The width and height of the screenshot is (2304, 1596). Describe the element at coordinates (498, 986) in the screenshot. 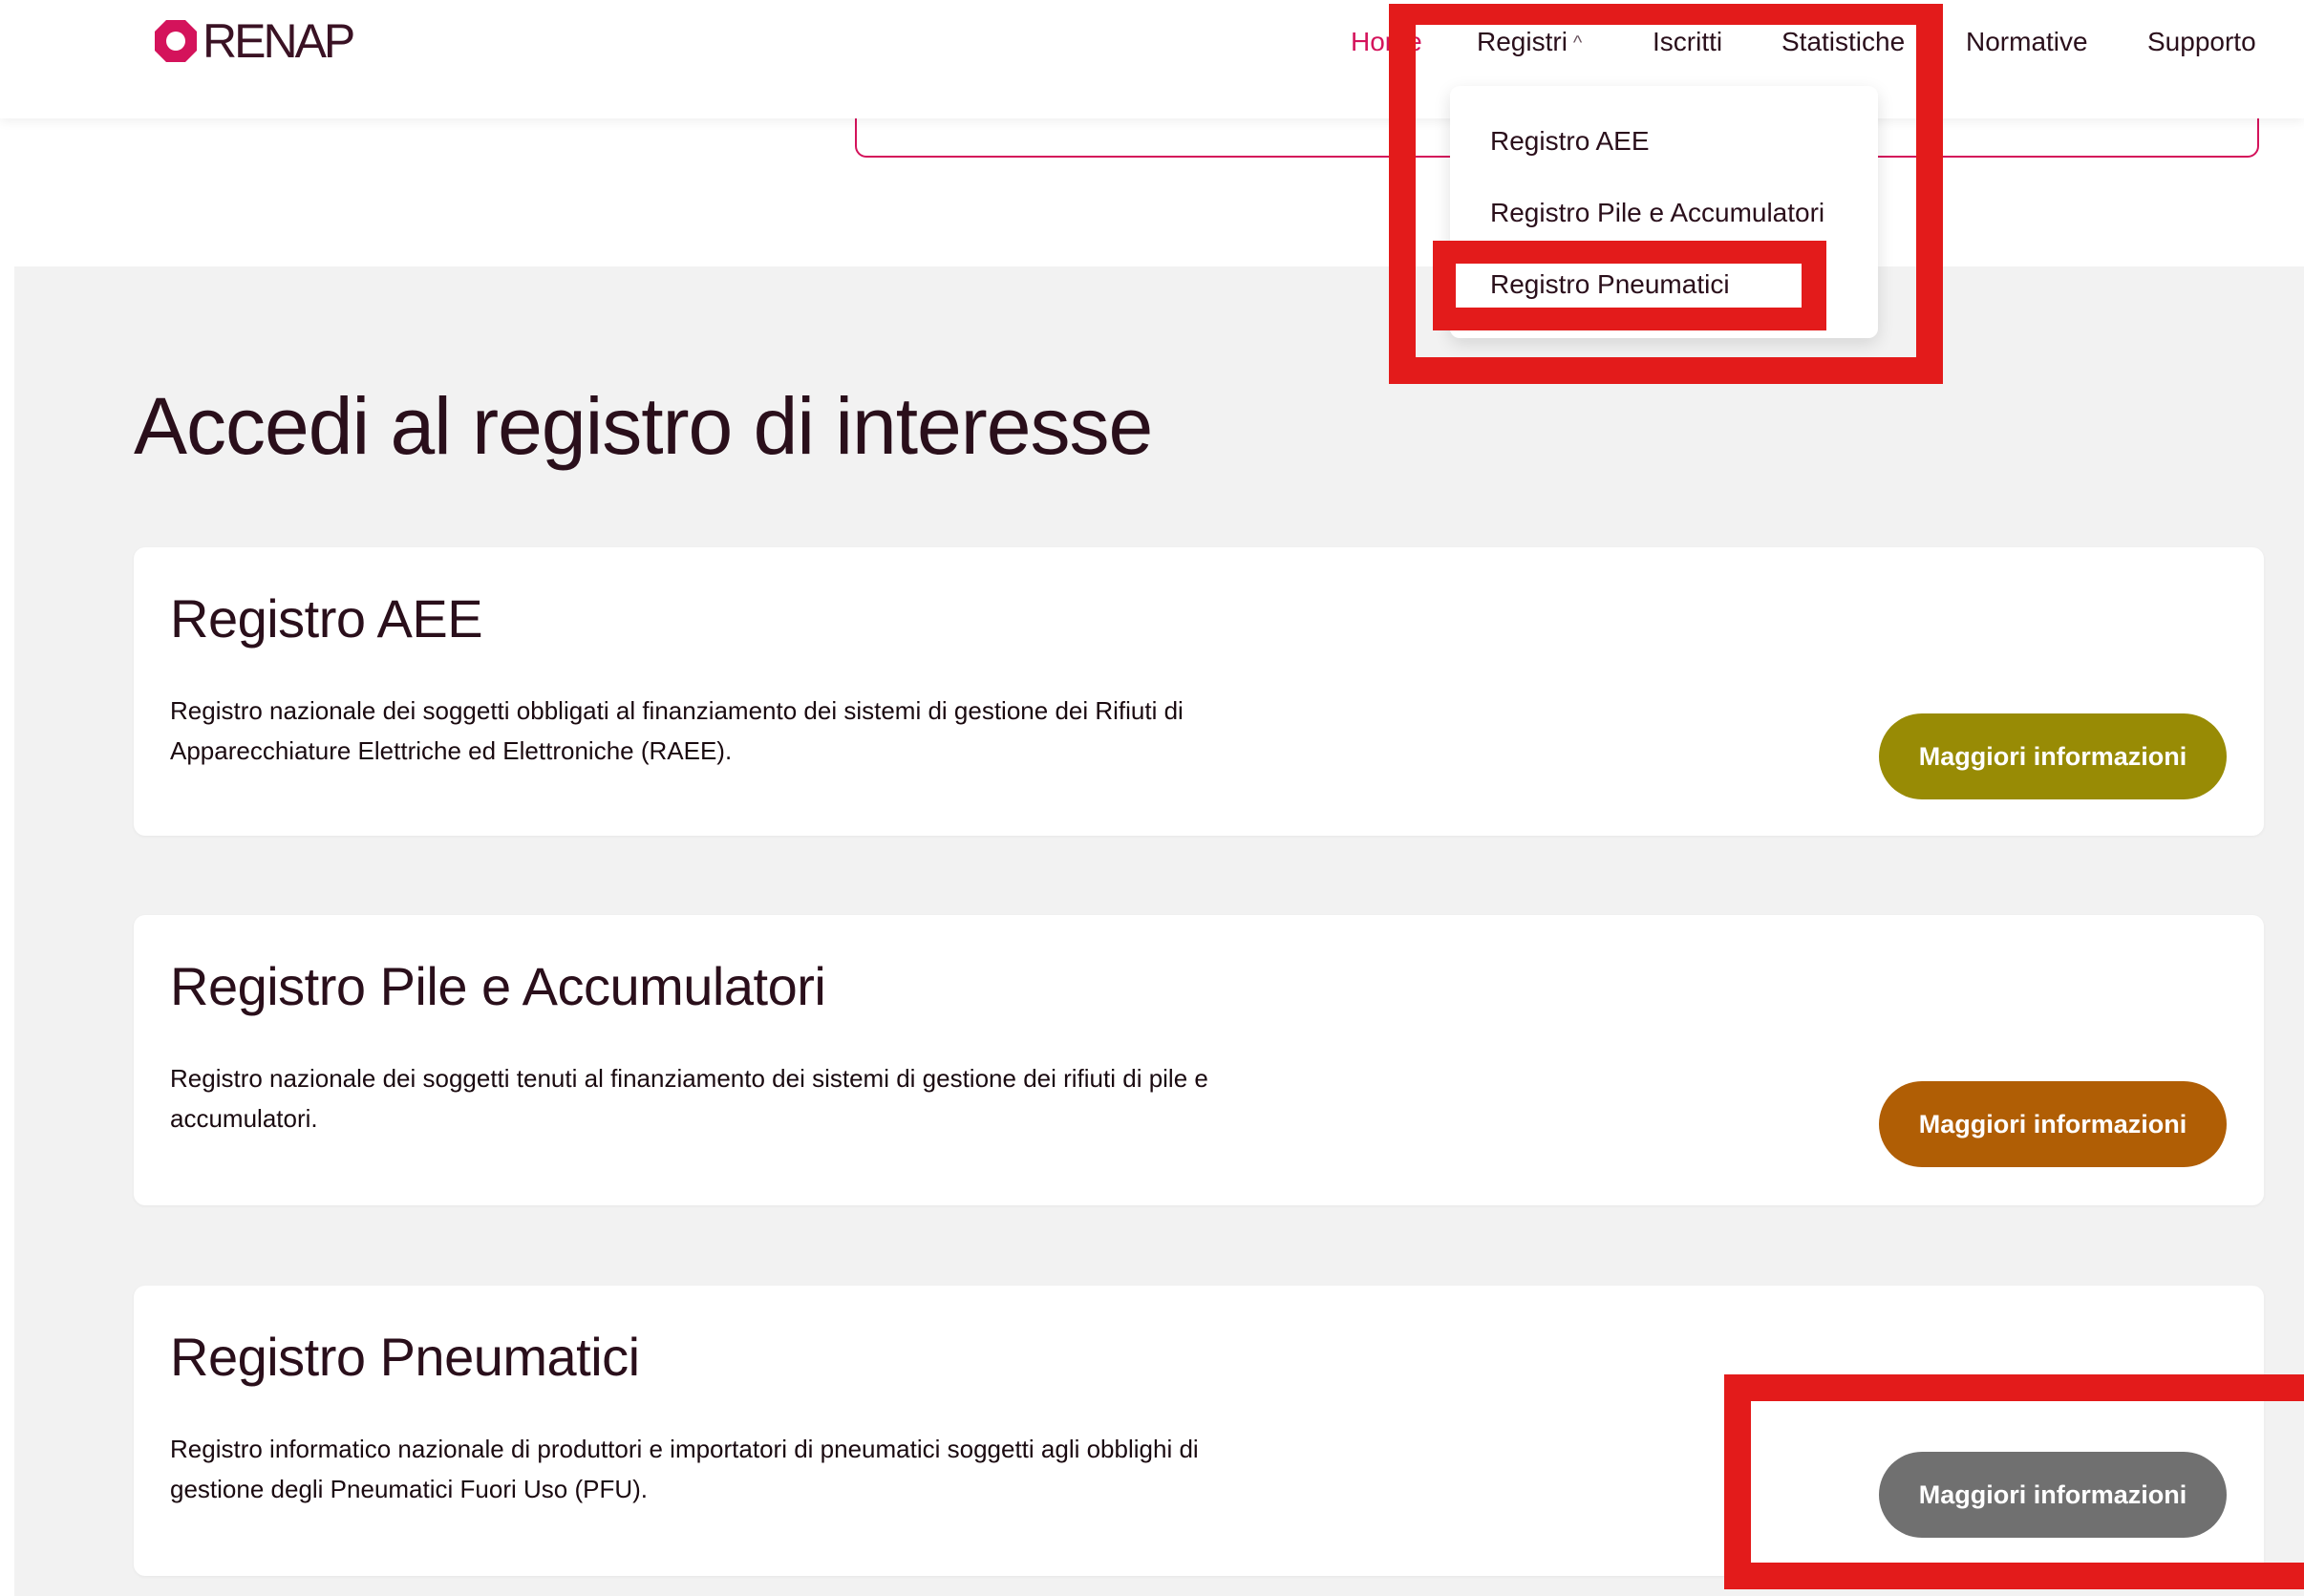

I see `card-title: Registro Pile e Accumulatori` at that location.